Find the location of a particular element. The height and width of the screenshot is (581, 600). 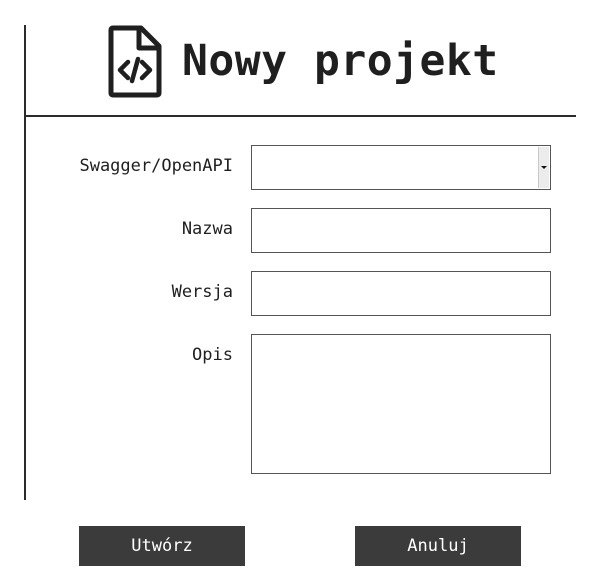

version-input is located at coordinates (401, 293).